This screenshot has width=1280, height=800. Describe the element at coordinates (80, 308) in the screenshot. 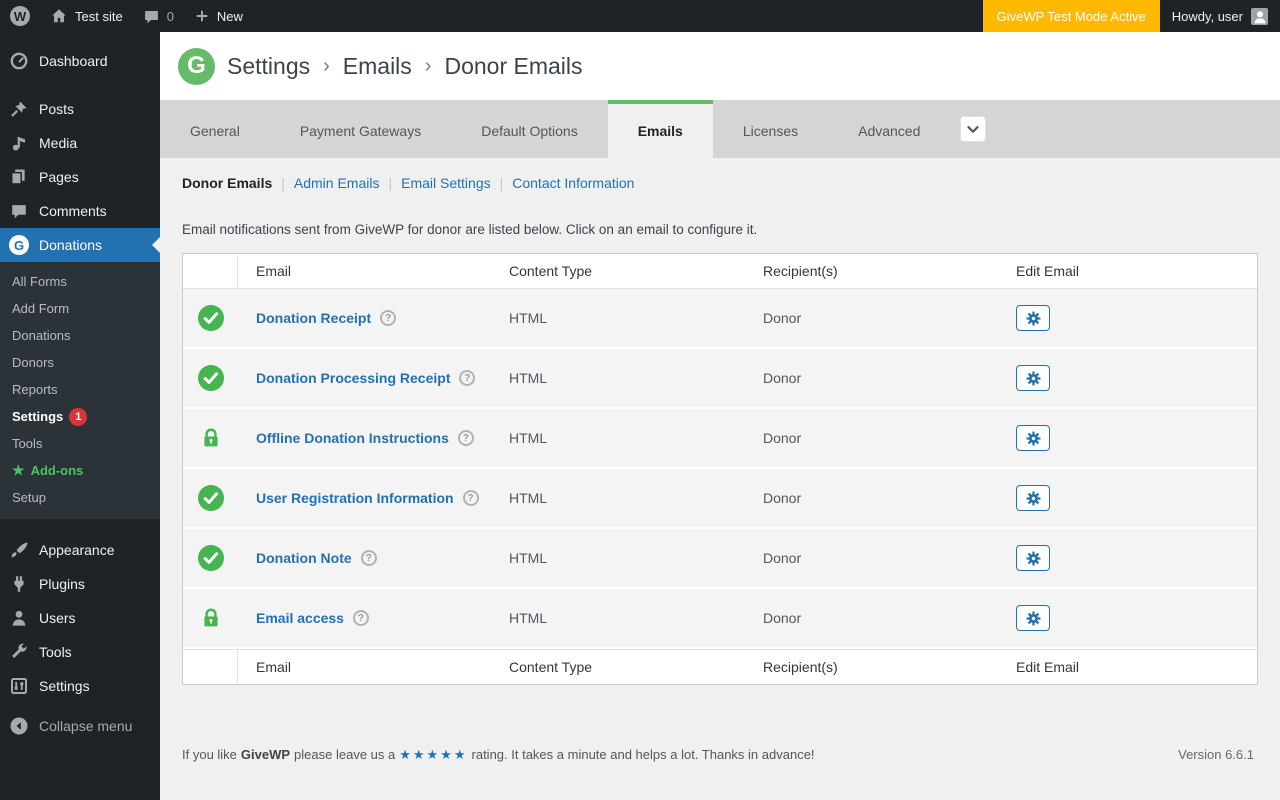

I see `submenu-item-add-form: Add Form` at that location.